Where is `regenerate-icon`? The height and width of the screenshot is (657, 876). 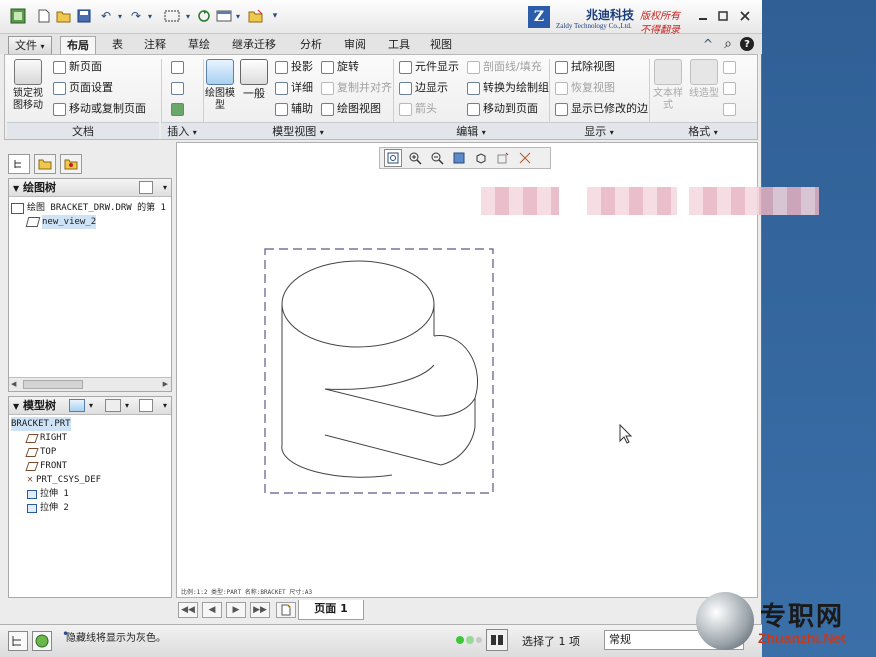 regenerate-icon is located at coordinates (204, 16).